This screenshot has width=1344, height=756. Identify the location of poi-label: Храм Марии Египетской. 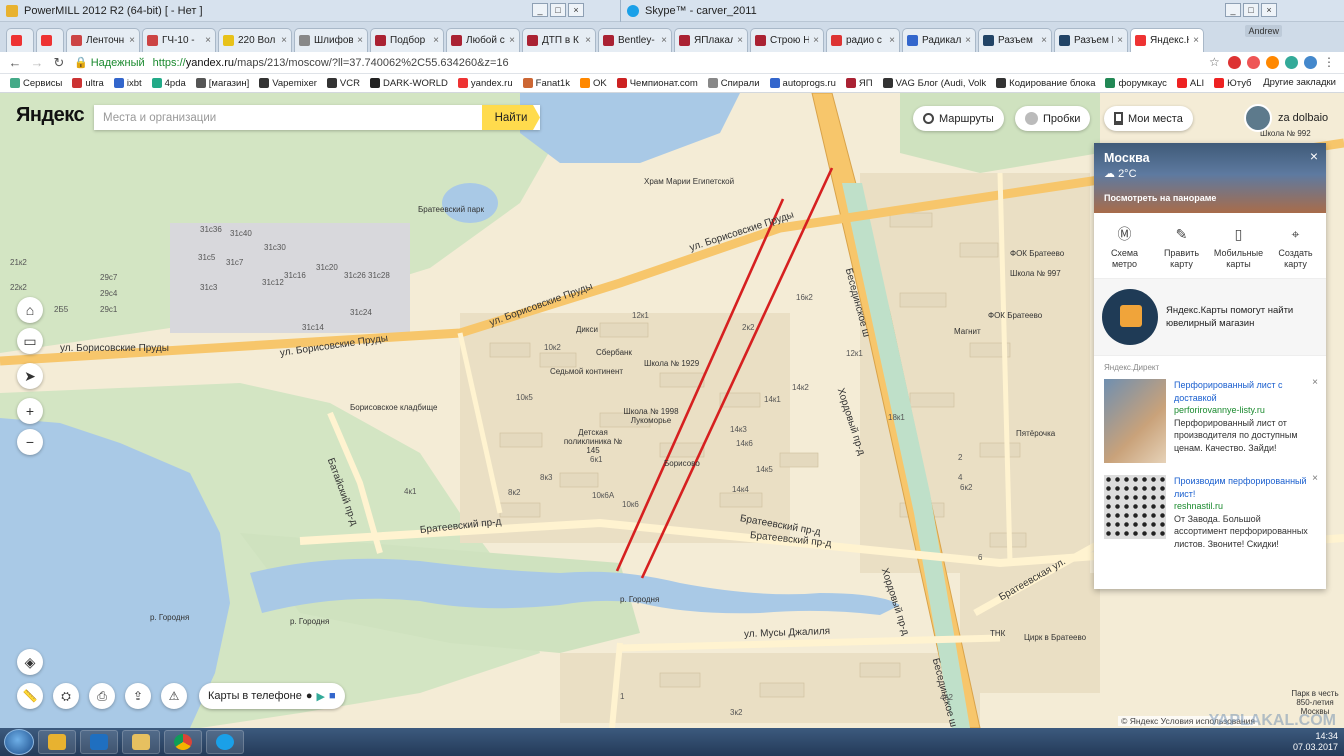
(689, 181).